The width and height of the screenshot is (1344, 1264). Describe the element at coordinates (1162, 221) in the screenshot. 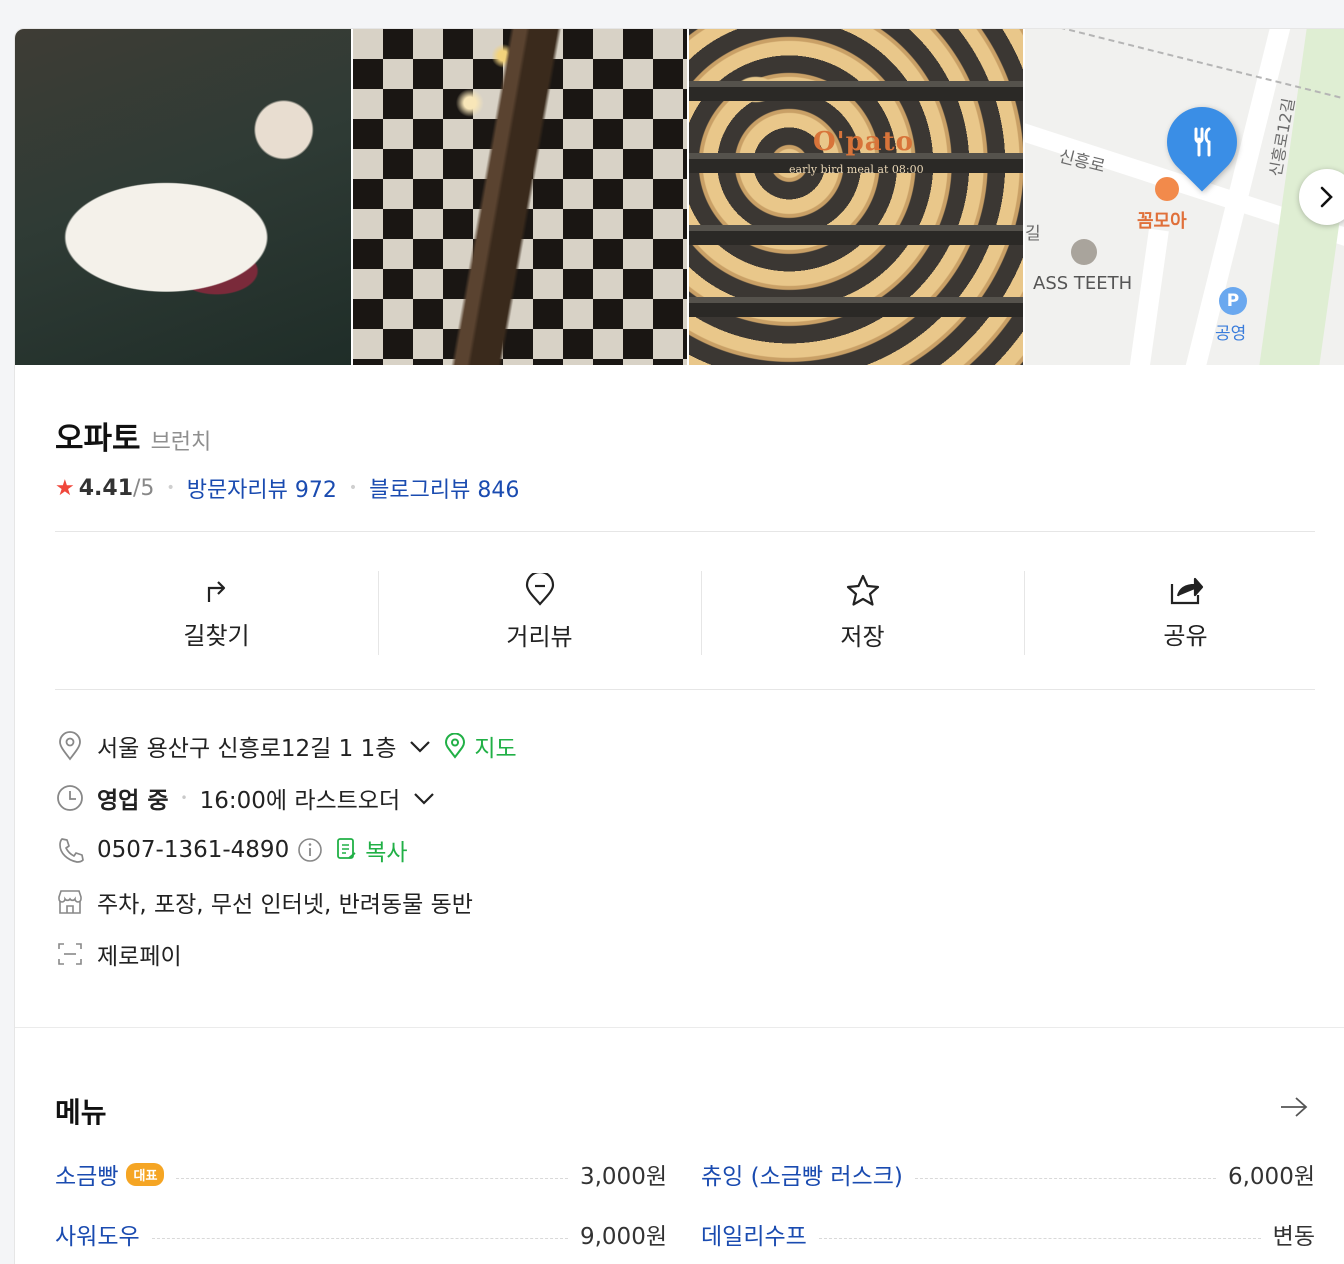

I see `map-poi-label: 꼼모아` at that location.